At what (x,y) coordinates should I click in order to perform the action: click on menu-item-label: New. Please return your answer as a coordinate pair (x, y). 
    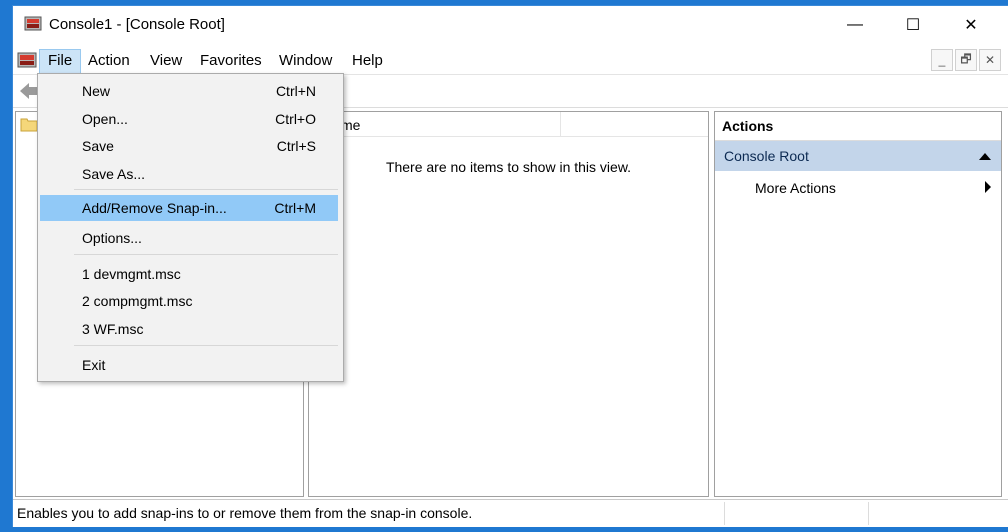
    Looking at the image, I should click on (96, 91).